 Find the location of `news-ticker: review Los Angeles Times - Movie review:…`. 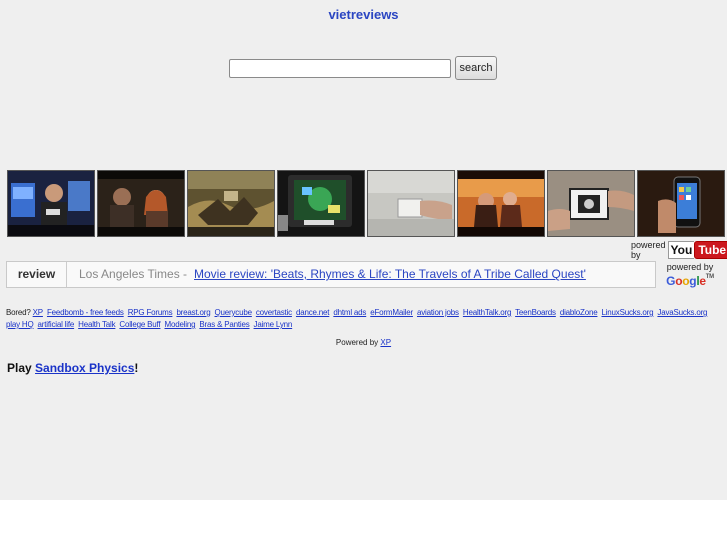

news-ticker: review Los Angeles Times - Movie review:… is located at coordinates (331, 274).